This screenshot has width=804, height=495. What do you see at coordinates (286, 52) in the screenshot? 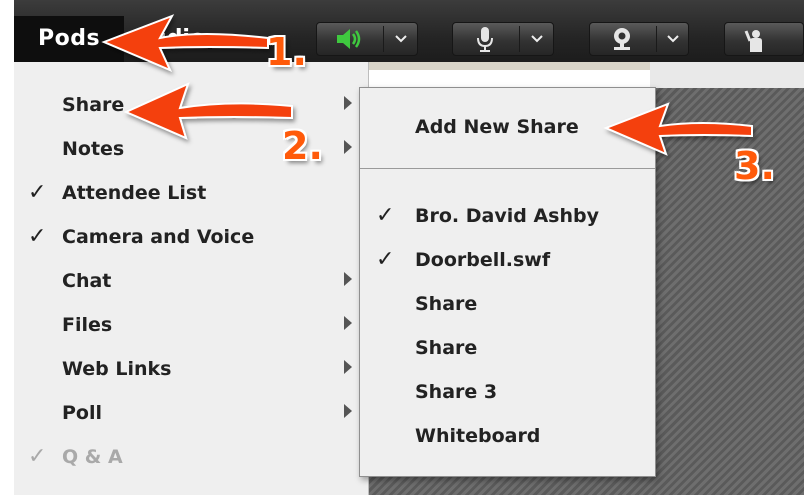
I see `callout-step-1: 1.` at bounding box center [286, 52].